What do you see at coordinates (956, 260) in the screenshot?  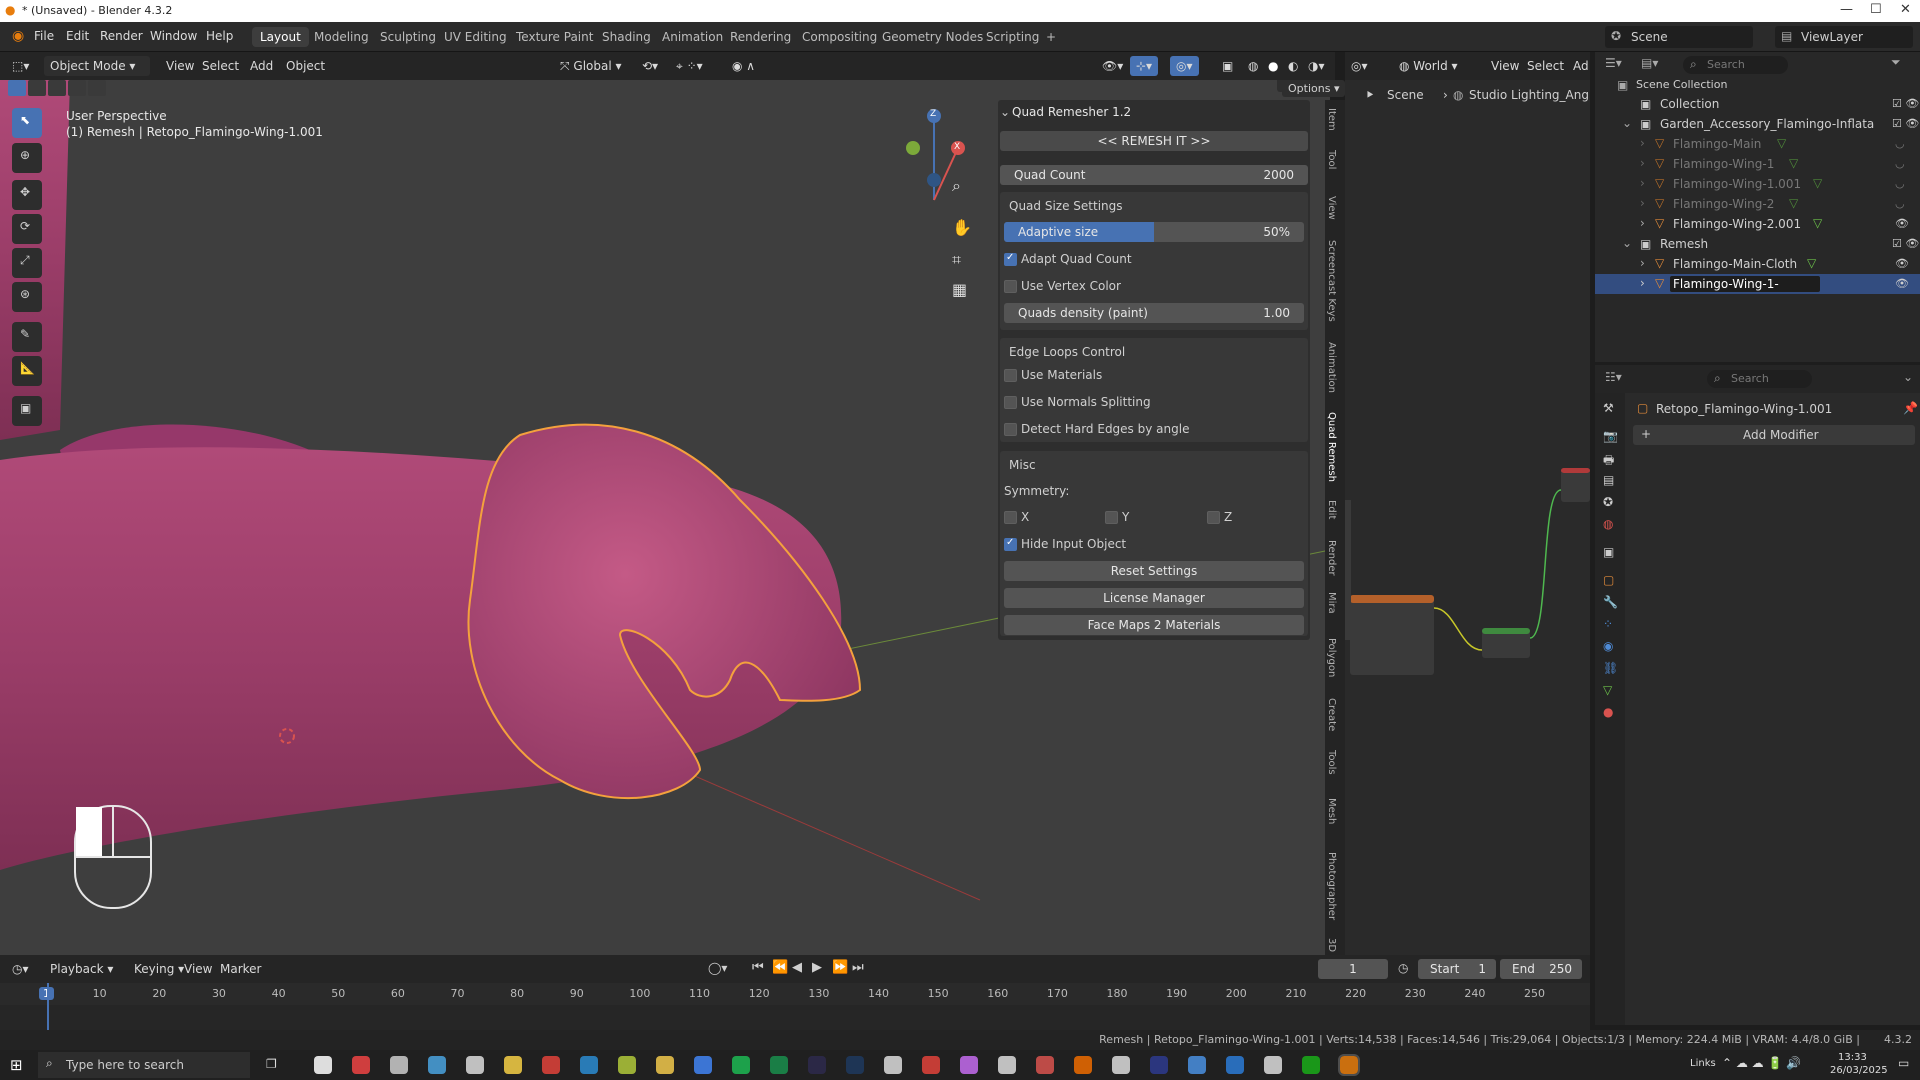 I see `camera-view-icon: ⌗` at bounding box center [956, 260].